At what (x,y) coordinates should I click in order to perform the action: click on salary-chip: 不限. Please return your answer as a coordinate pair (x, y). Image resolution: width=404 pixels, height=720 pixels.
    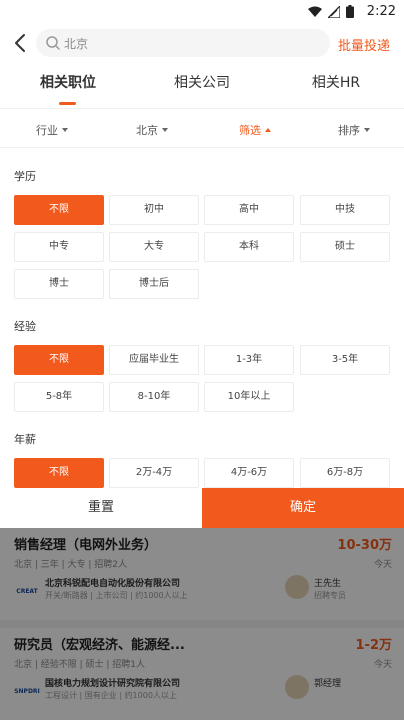
    Looking at the image, I should click on (59, 473).